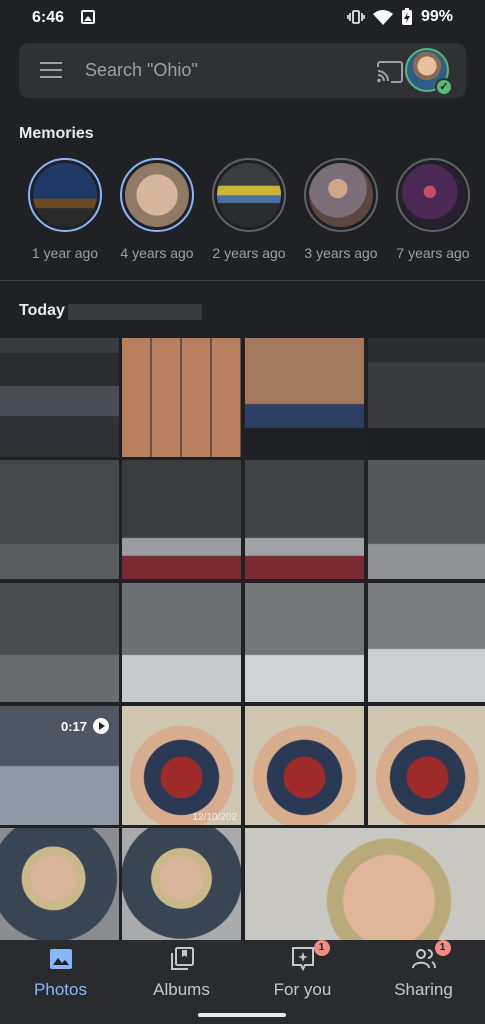 The width and height of the screenshot is (485, 1024). Describe the element at coordinates (56, 133) in the screenshot. I see `memories-title: Memories` at that location.